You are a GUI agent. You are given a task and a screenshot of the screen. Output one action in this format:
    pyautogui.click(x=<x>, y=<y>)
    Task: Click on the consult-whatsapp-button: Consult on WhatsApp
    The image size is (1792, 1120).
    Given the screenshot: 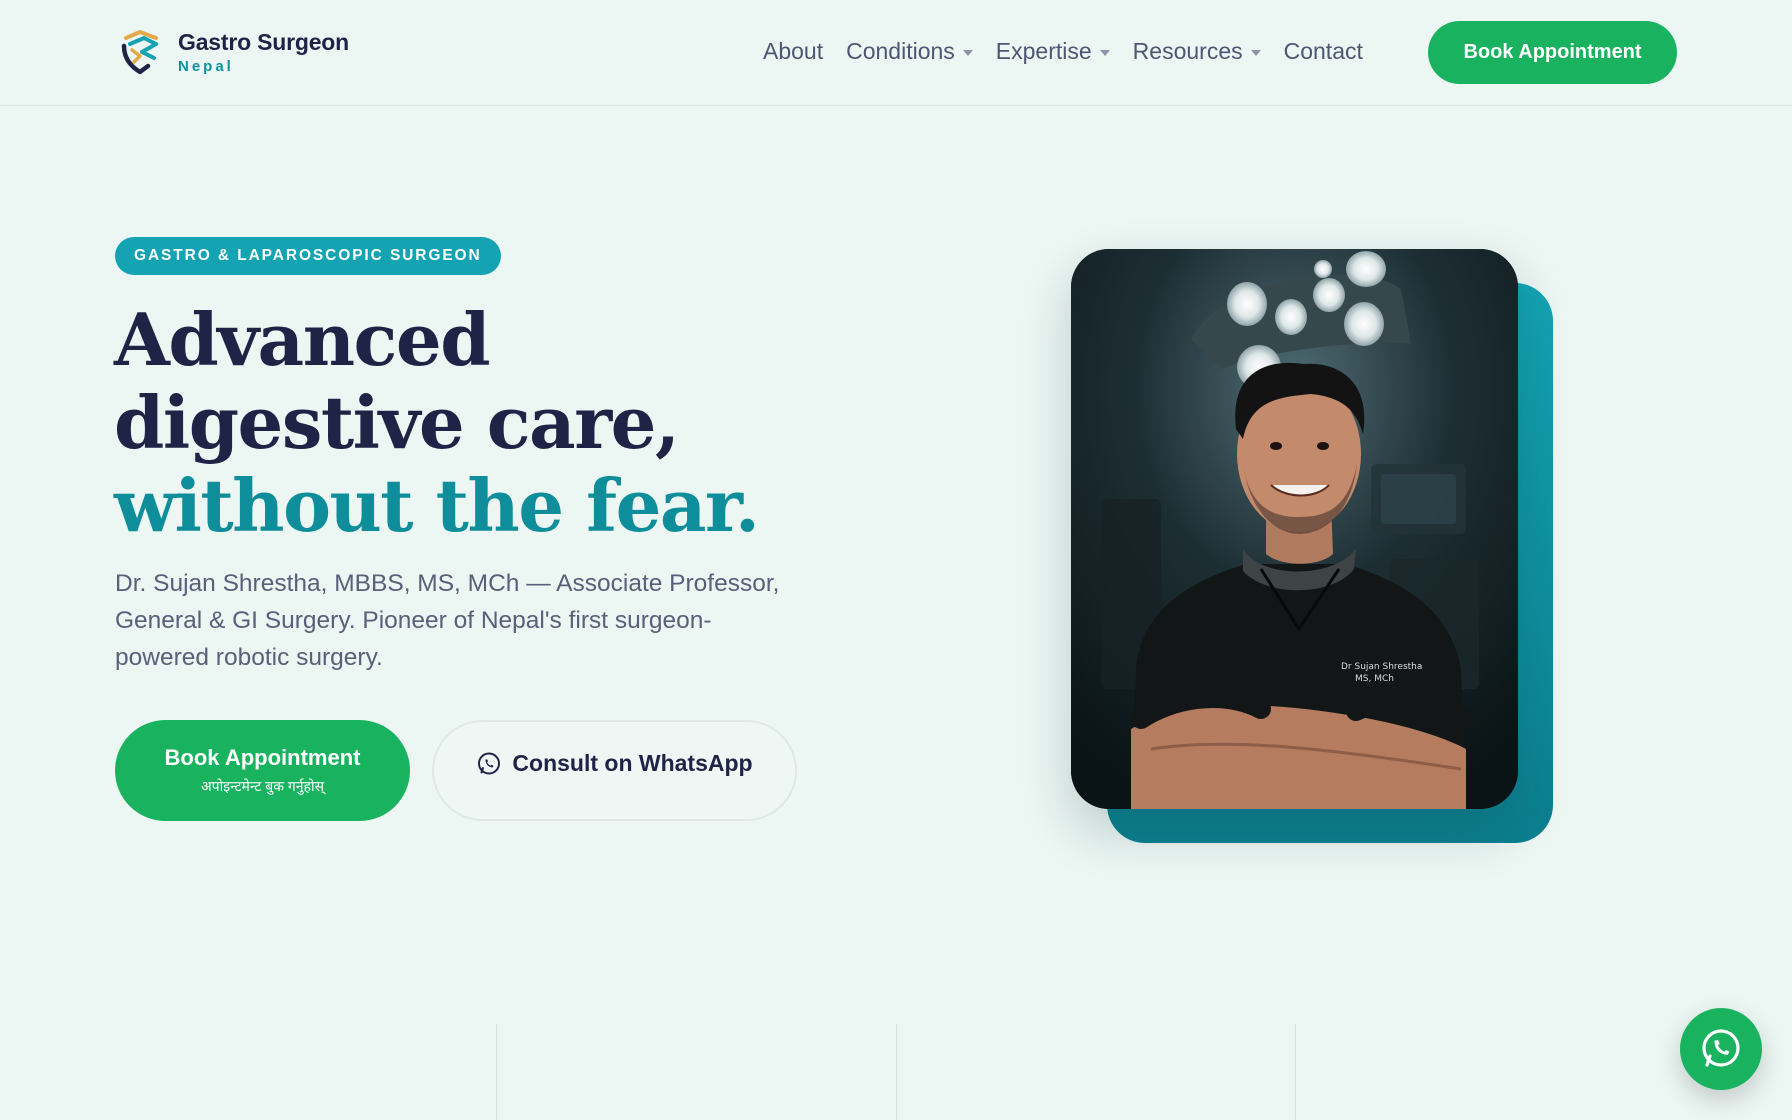 What is the action you would take?
    pyautogui.click(x=614, y=770)
    